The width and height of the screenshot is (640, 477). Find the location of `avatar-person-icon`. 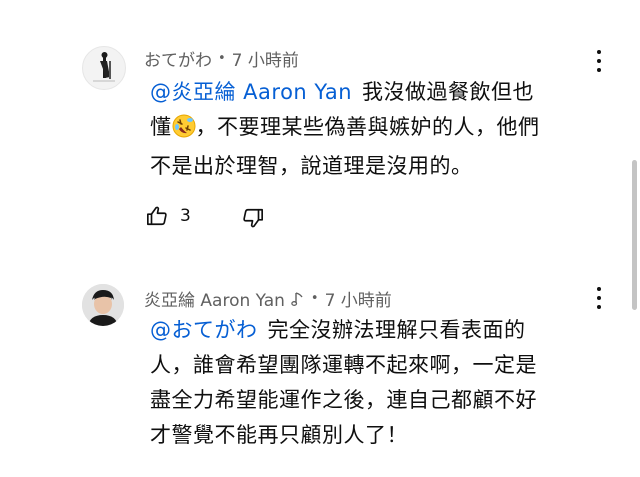

avatar-person-icon is located at coordinates (103, 305).